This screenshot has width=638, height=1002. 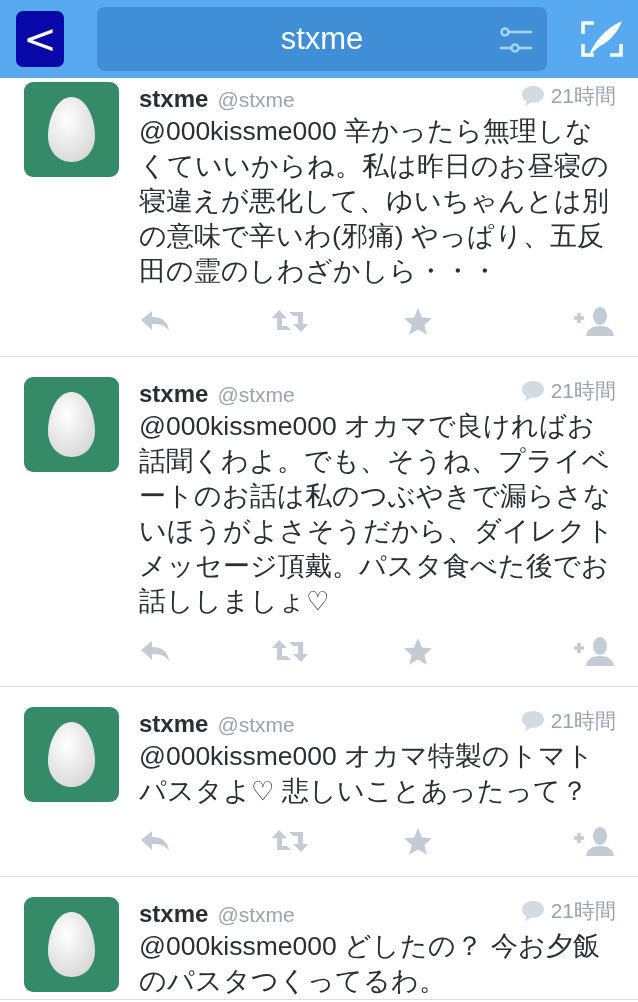 What do you see at coordinates (370, 964) in the screenshot?
I see `tweet-text: @000kissme000 どしたの？ 今お夕飯のパスタつくってるわ。` at bounding box center [370, 964].